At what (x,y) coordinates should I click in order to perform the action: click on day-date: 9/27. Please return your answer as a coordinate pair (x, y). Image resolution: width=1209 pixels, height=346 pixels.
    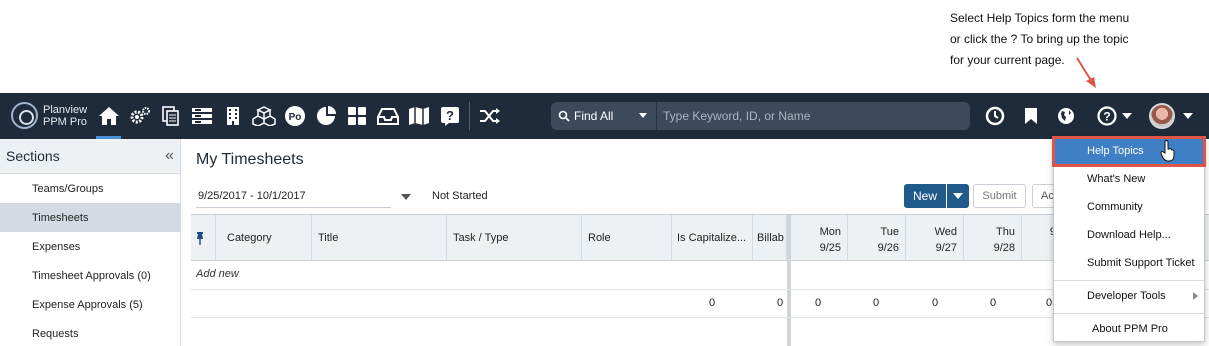
    Looking at the image, I should click on (946, 248).